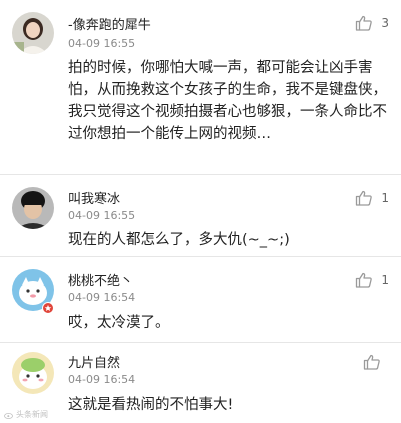  Describe the element at coordinates (109, 23) in the screenshot. I see `comment-username: -像奔跑的犀牛` at that location.